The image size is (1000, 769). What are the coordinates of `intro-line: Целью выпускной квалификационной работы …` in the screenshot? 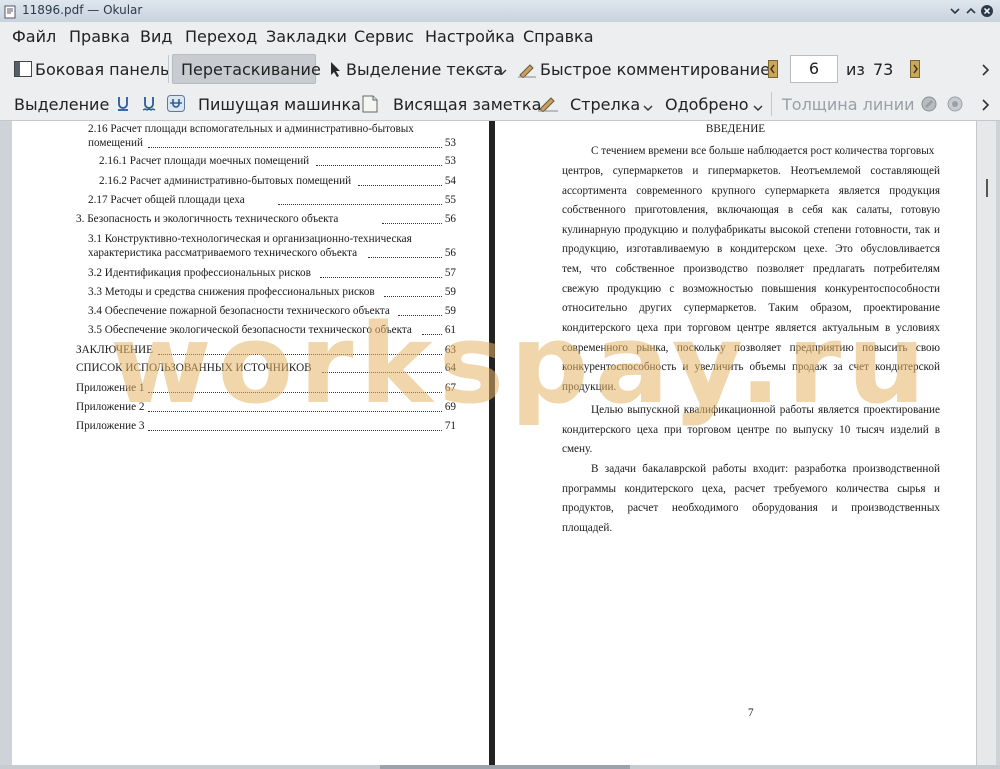 It's located at (765, 410).